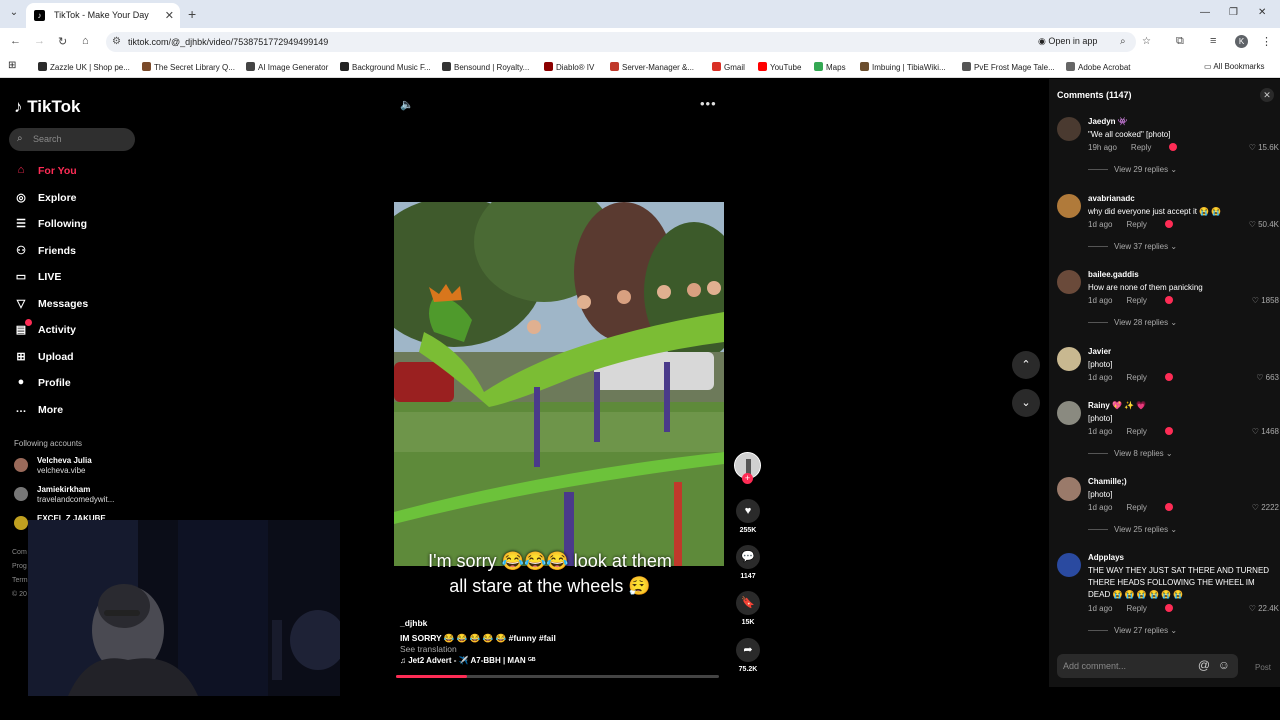  I want to click on comment-username: Javier, so click(1099, 351).